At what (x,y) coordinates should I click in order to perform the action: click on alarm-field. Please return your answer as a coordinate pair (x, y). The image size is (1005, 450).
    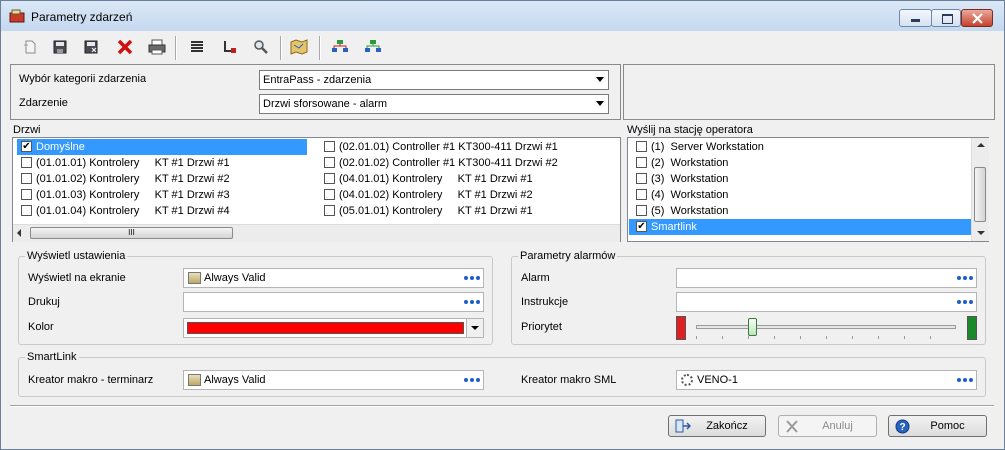
    Looking at the image, I should click on (826, 278).